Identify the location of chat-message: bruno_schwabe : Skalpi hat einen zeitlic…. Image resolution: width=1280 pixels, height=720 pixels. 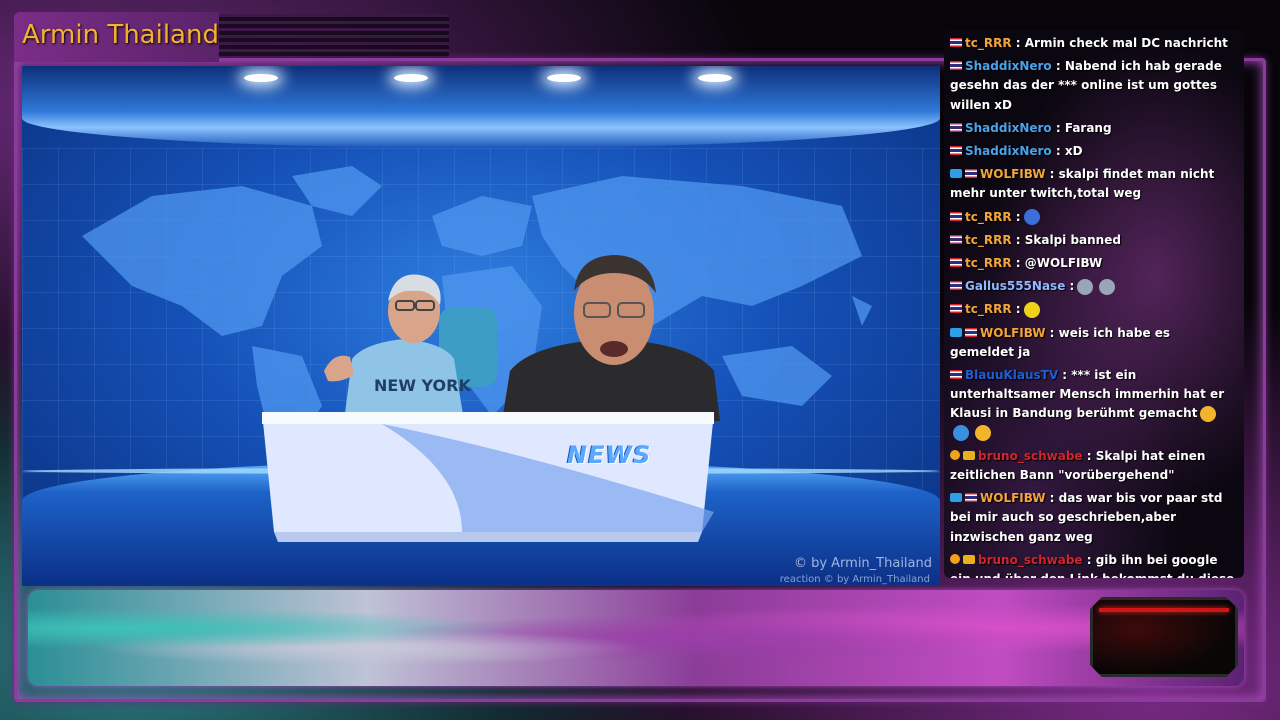
(1094, 466).